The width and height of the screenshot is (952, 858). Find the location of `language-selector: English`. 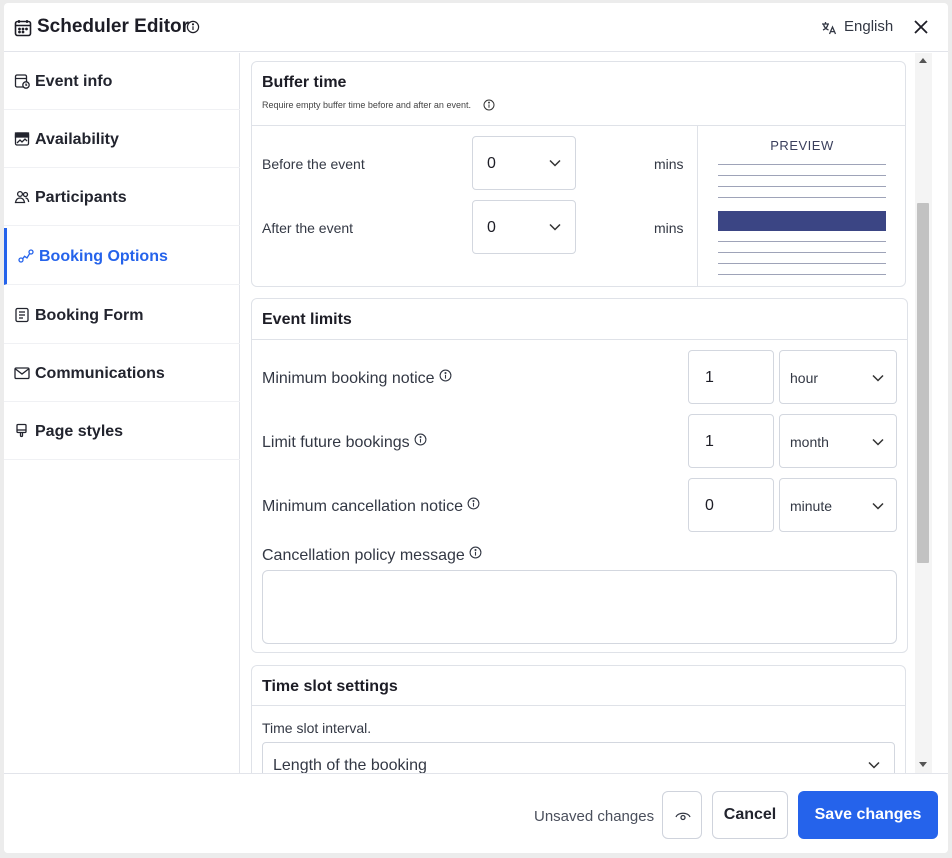

language-selector: English is located at coordinates (868, 26).